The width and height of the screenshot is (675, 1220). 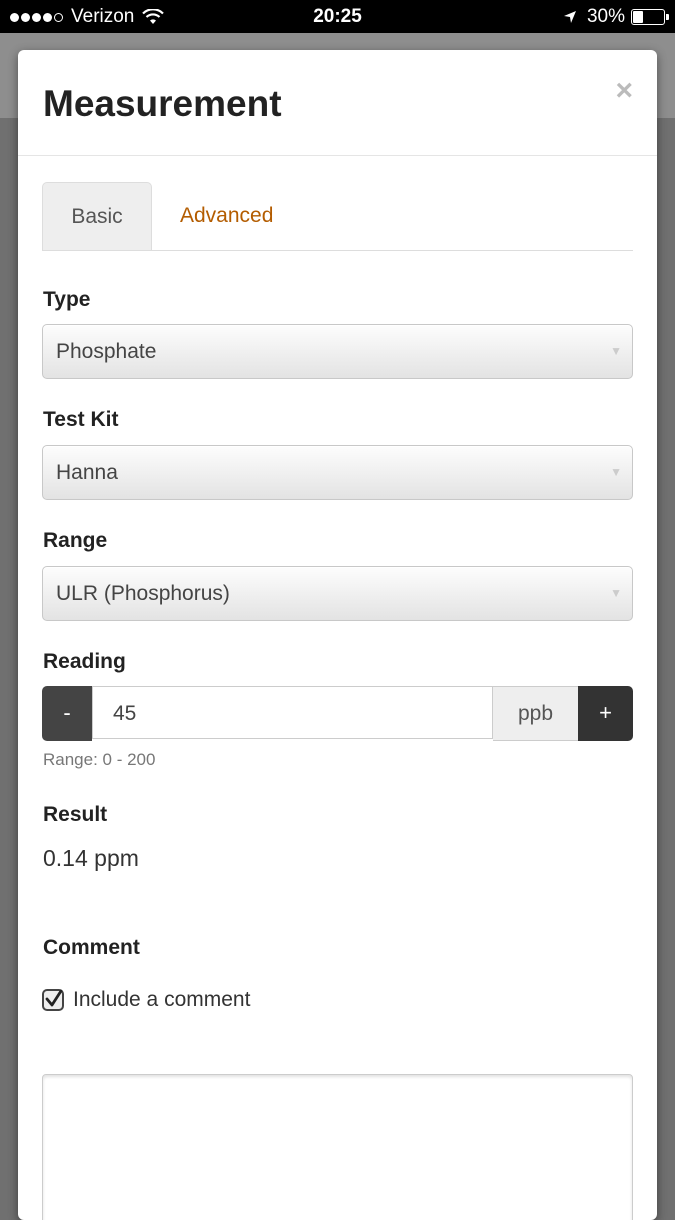 What do you see at coordinates (226, 215) in the screenshot?
I see `tab-advanced: Advanced` at bounding box center [226, 215].